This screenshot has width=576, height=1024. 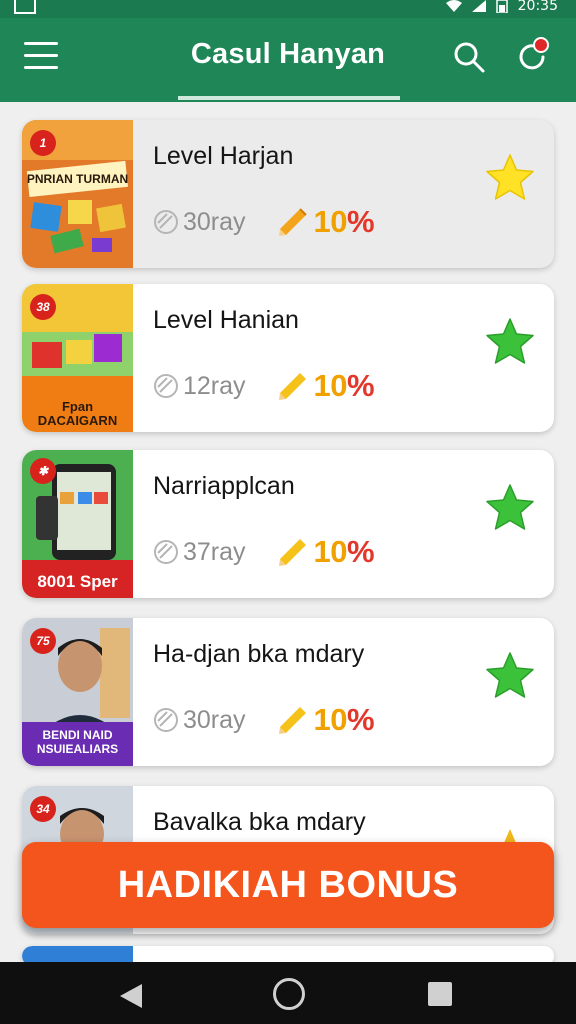 What do you see at coordinates (43, 809) in the screenshot?
I see `thumbnail-badge: 34` at bounding box center [43, 809].